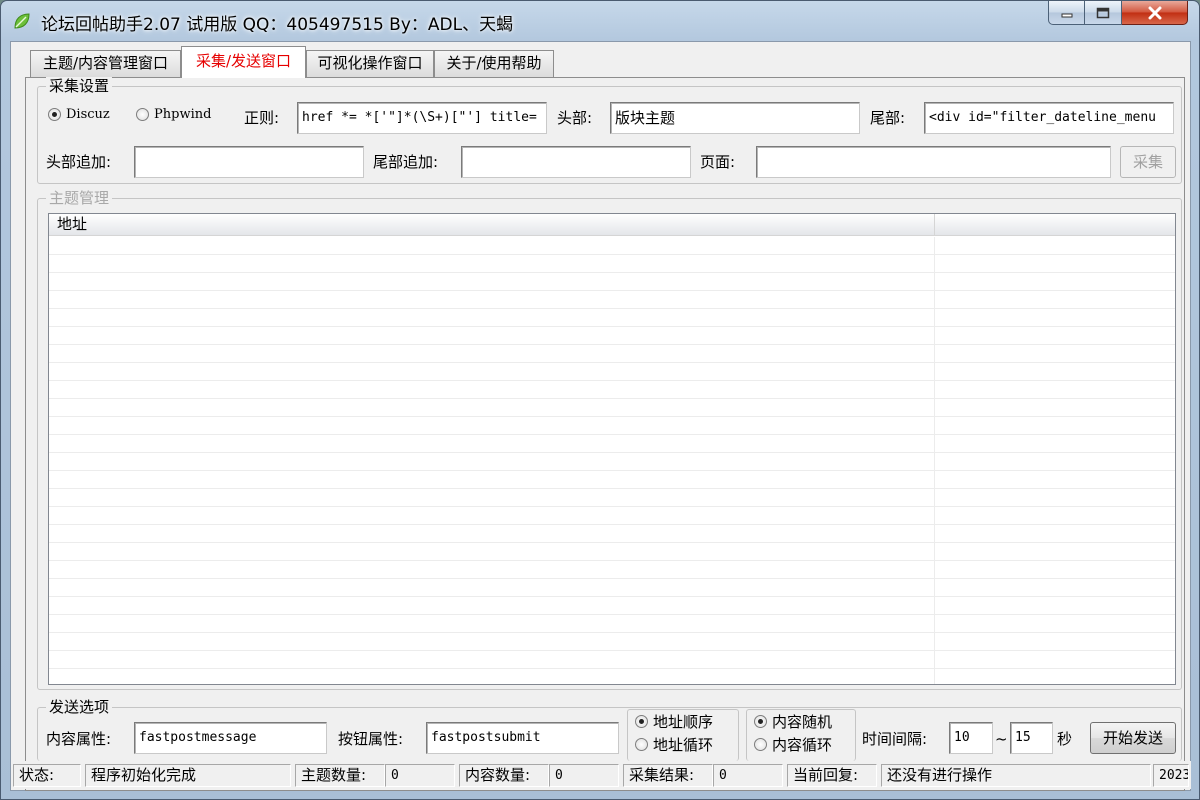 This screenshot has width=1200, height=800. Describe the element at coordinates (1148, 162) in the screenshot. I see `collect-button: 采集` at that location.